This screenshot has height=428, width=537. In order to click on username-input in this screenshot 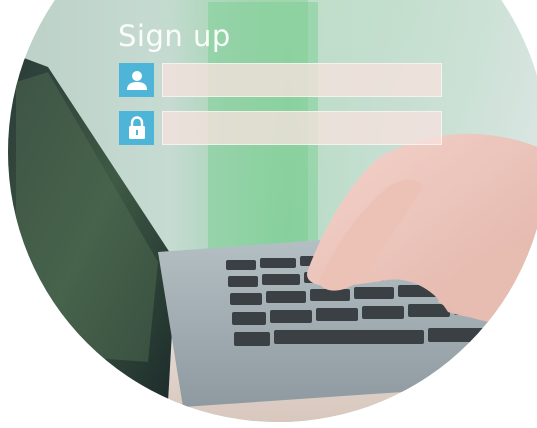, I will do `click(302, 80)`.